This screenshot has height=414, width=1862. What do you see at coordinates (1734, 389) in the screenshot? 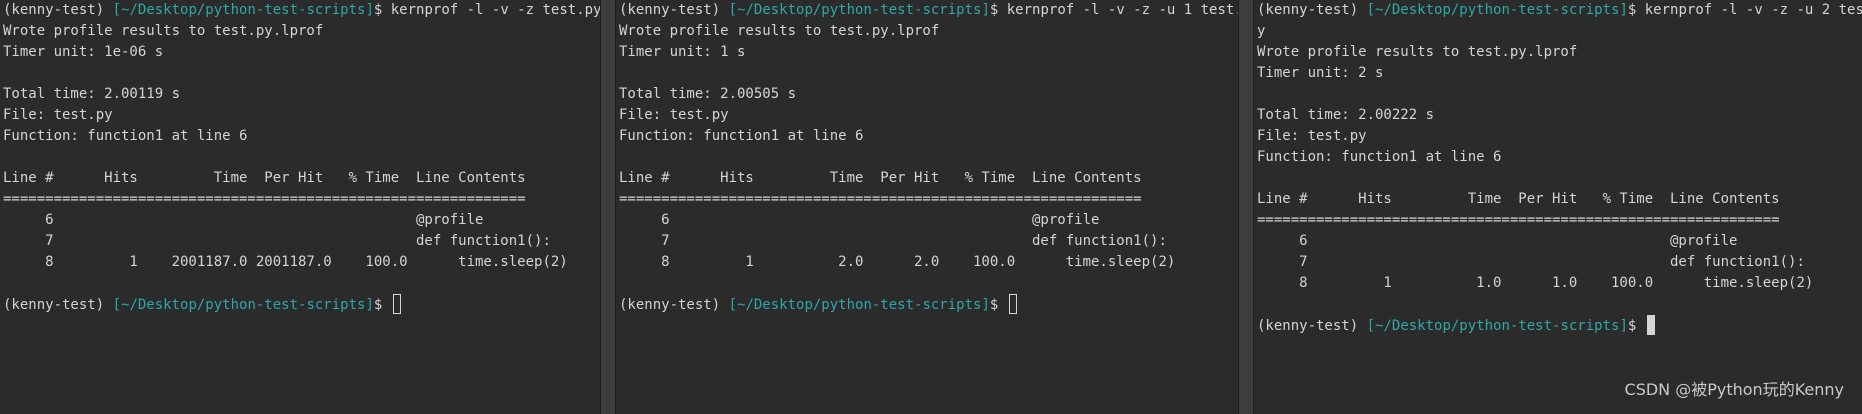
I see `watermark: CSDN @被Python玩的Kenny` at bounding box center [1734, 389].